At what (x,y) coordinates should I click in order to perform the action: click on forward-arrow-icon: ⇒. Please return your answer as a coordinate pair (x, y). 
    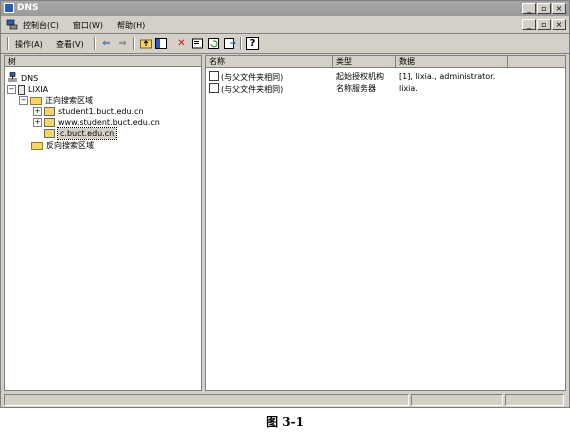
    Looking at the image, I should click on (122, 43).